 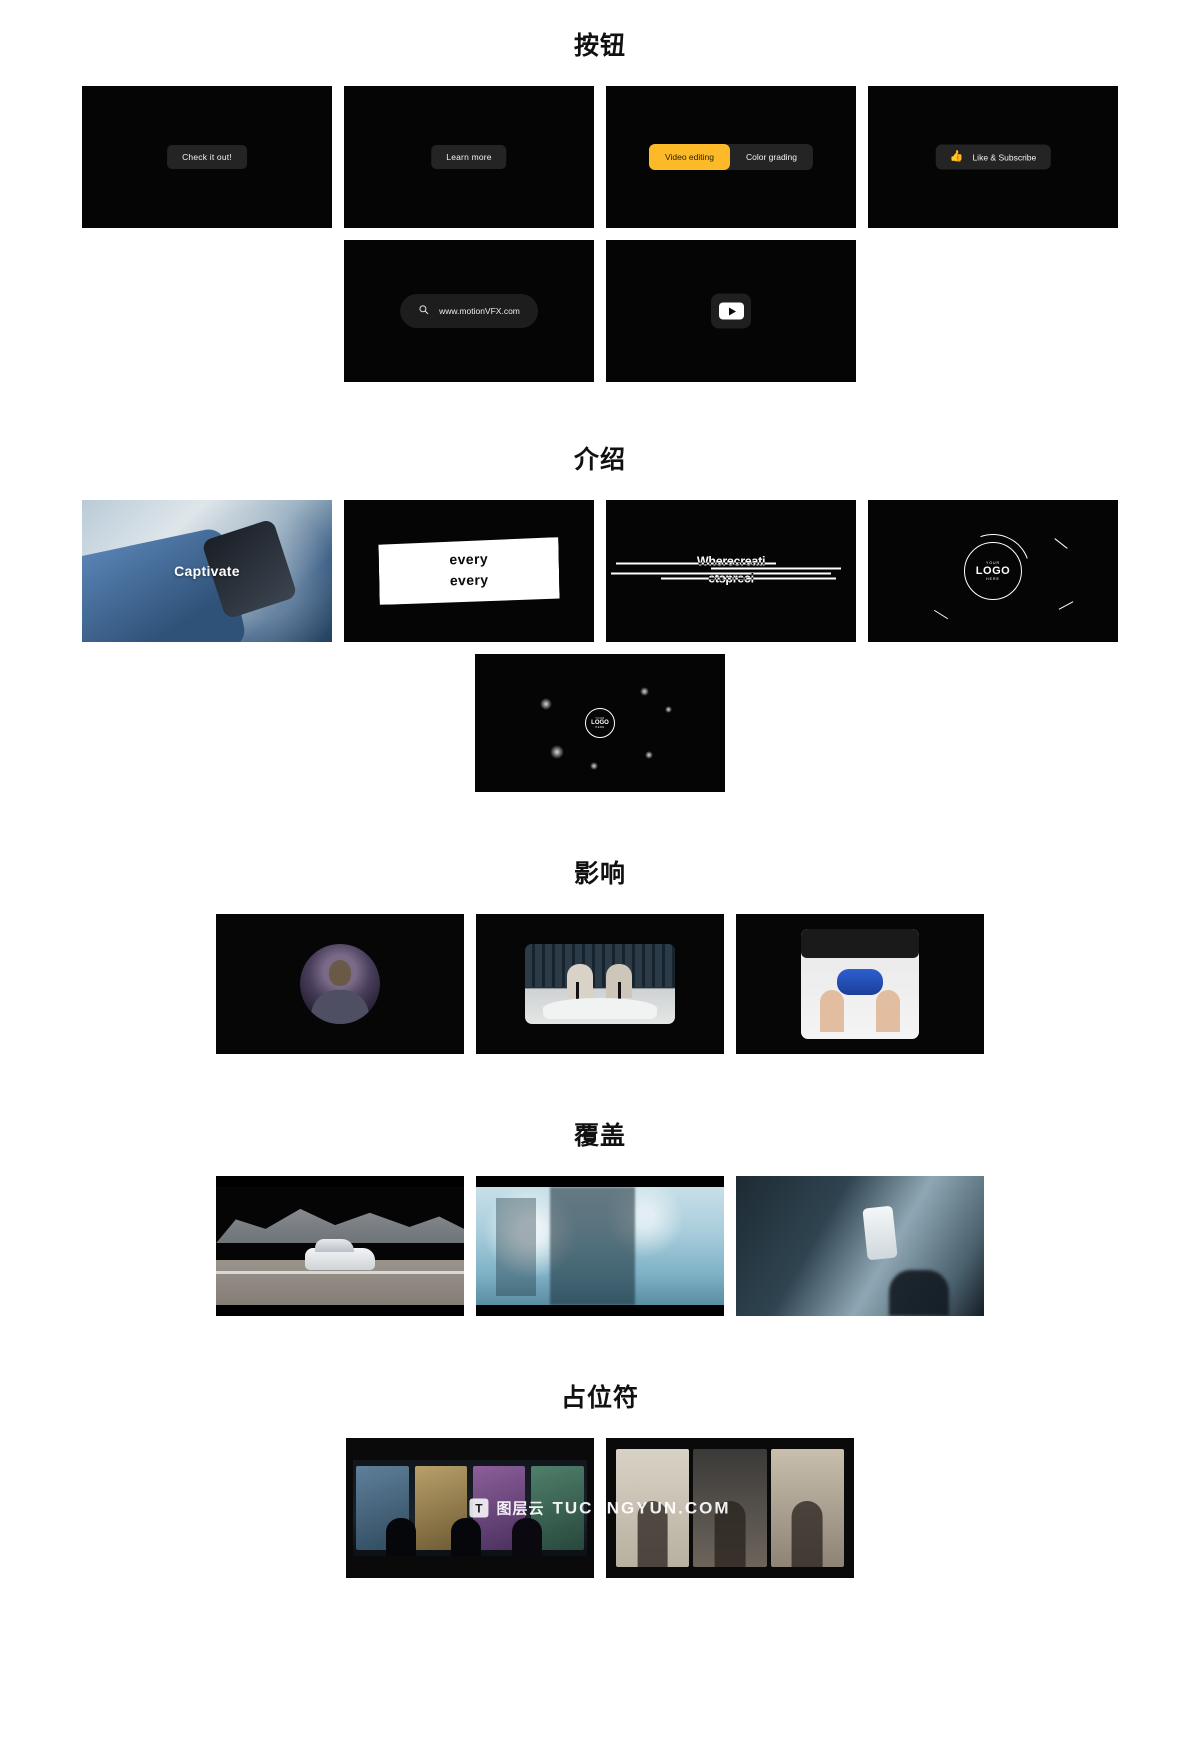 I want to click on card-gaming-controller, so click(x=860, y=984).